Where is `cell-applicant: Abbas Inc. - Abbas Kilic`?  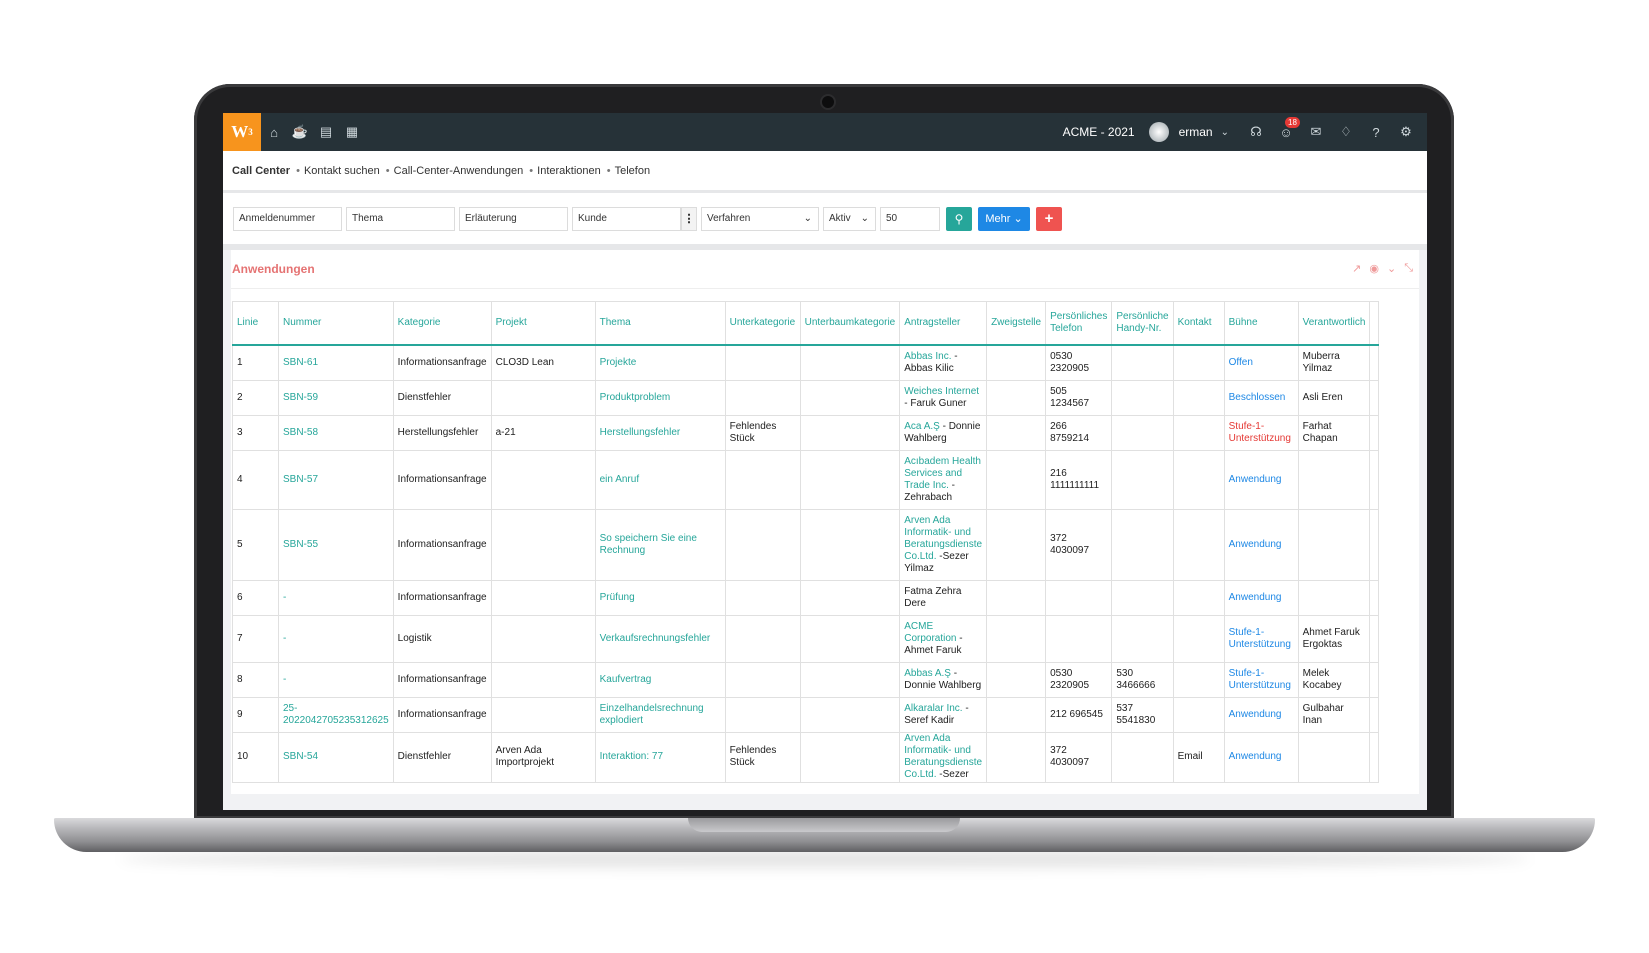
cell-applicant: Abbas Inc. - Abbas Kilic is located at coordinates (943, 362).